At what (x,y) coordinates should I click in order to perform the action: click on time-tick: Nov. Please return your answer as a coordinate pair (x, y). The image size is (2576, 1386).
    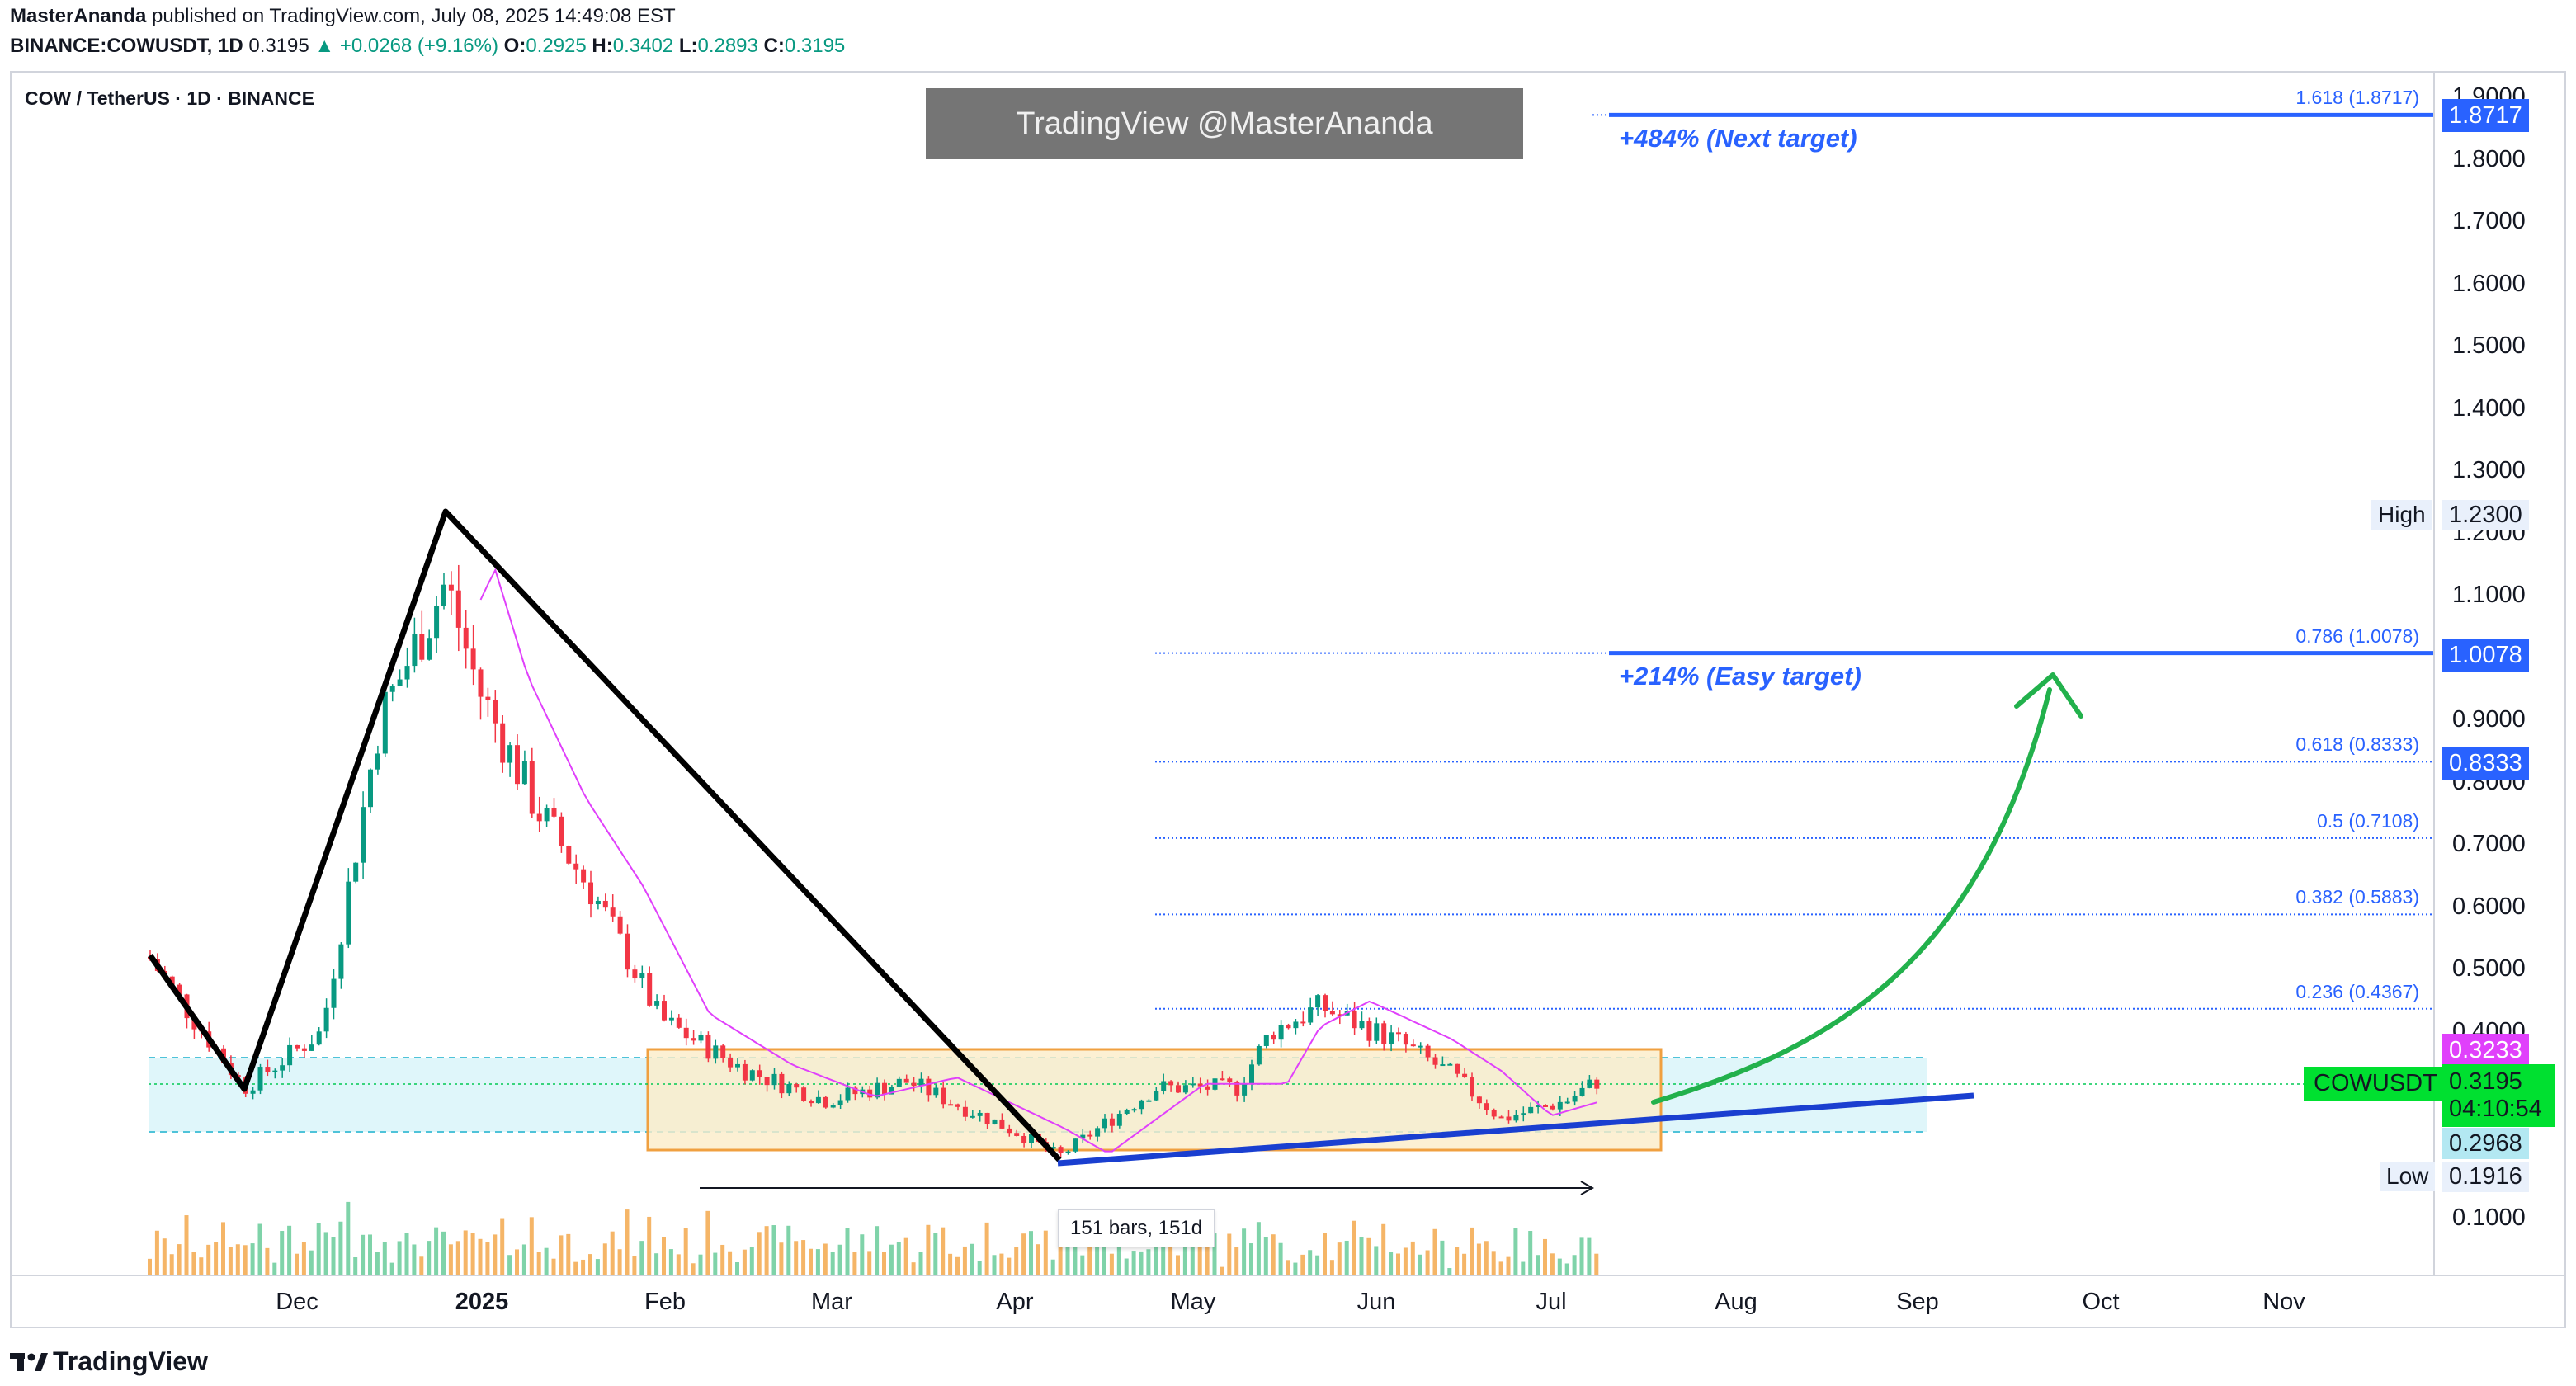
    Looking at the image, I should click on (2283, 1302).